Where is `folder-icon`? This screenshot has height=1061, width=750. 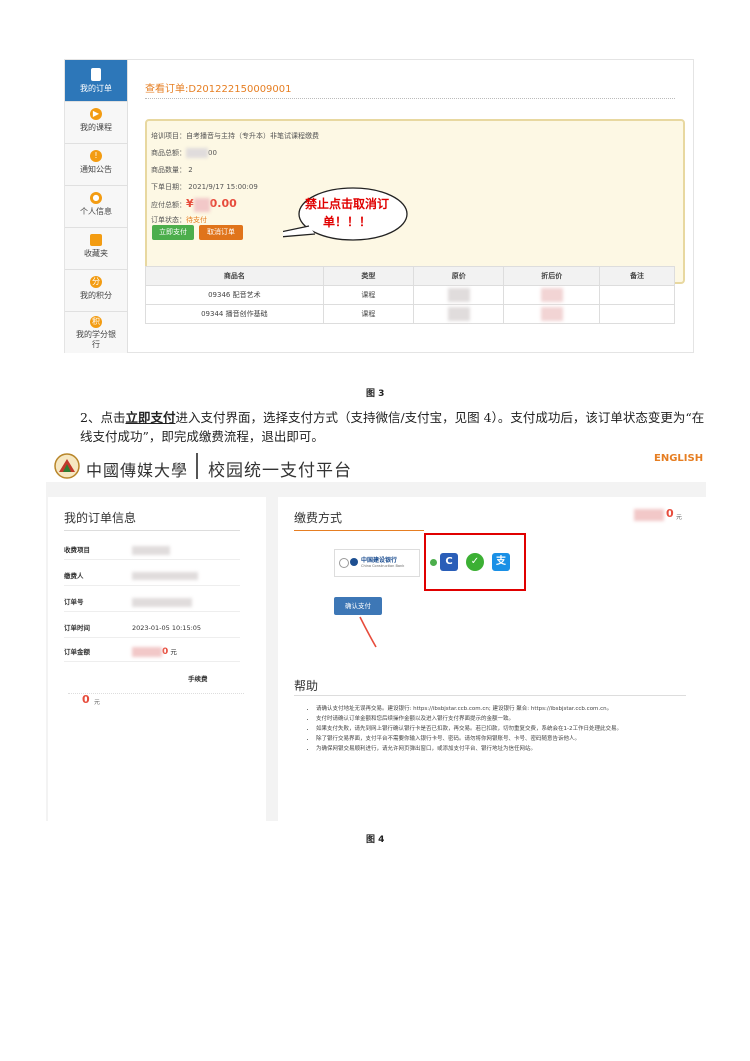
folder-icon is located at coordinates (96, 240).